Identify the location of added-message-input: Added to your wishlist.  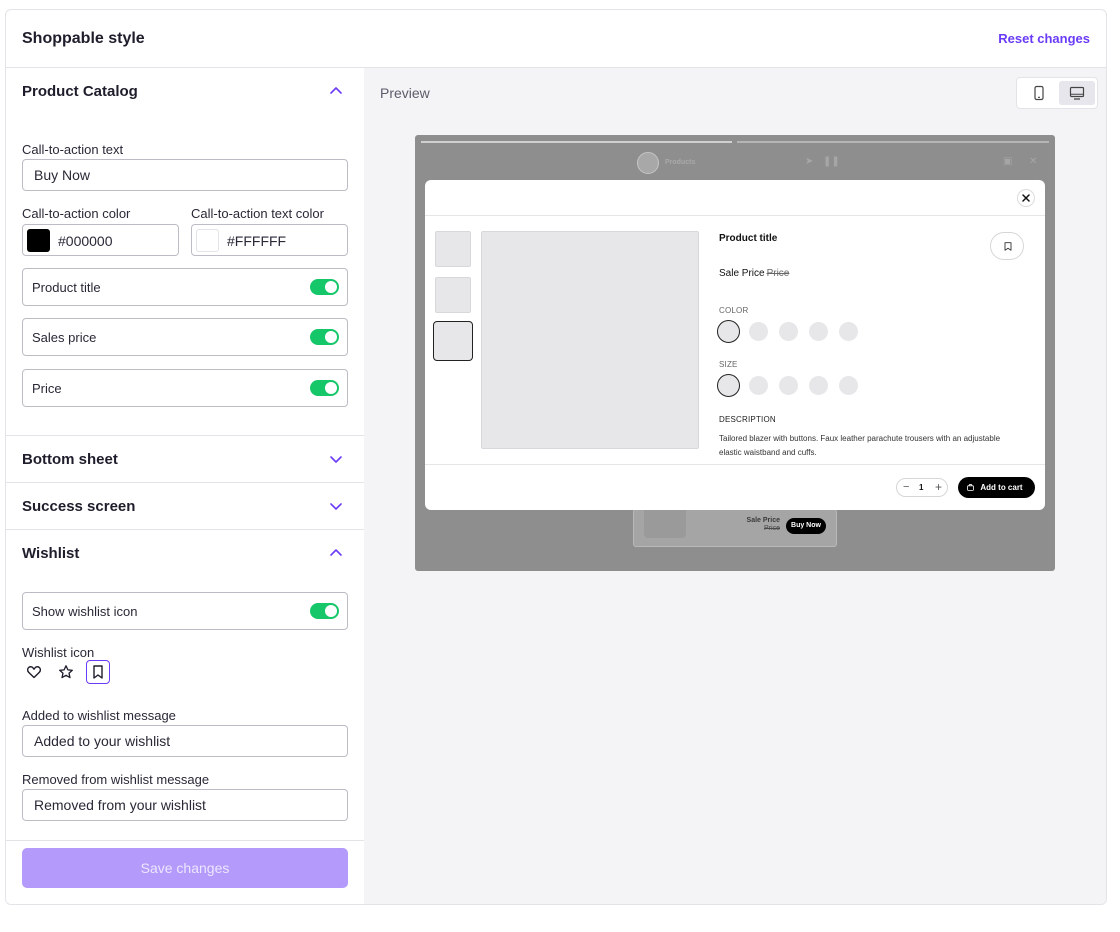
(185, 741).